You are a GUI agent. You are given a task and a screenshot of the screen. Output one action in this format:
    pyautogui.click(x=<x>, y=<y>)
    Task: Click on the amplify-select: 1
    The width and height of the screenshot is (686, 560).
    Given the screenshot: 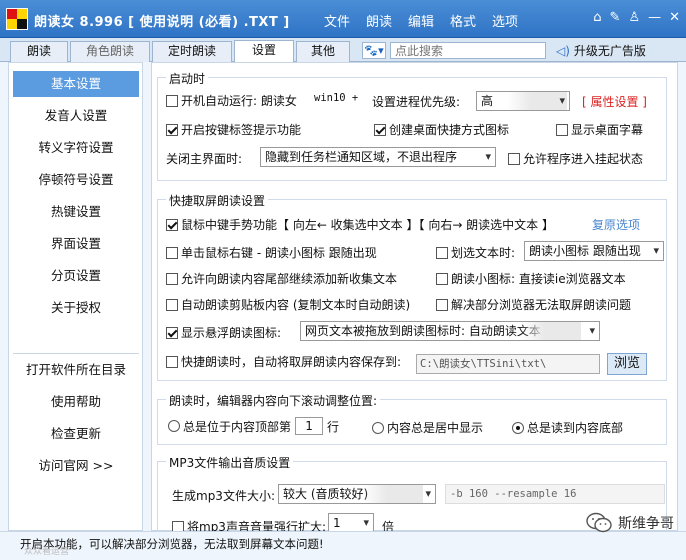 What is the action you would take?
    pyautogui.click(x=351, y=523)
    